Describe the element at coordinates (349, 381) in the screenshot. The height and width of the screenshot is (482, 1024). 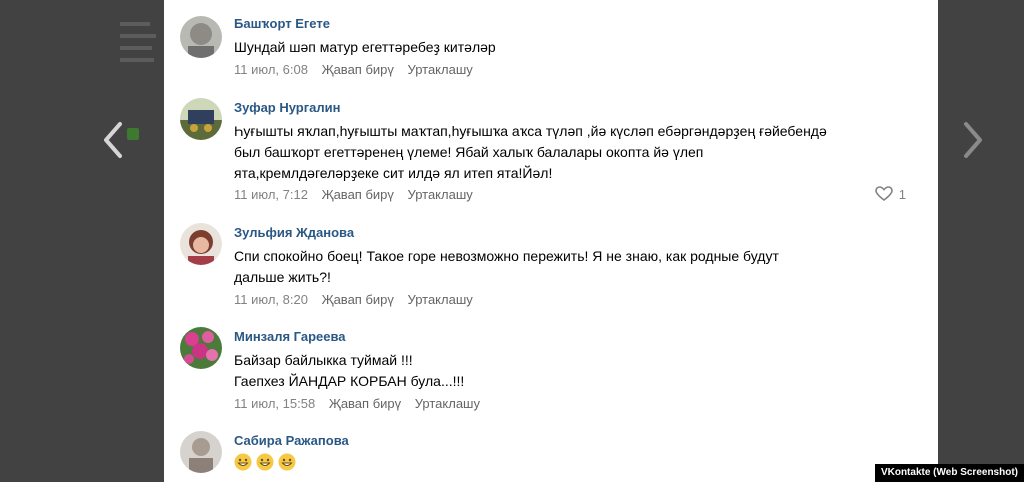
I see `comment-line: Гаепхез ЙАНДАР КОРБАН була...!!!` at that location.